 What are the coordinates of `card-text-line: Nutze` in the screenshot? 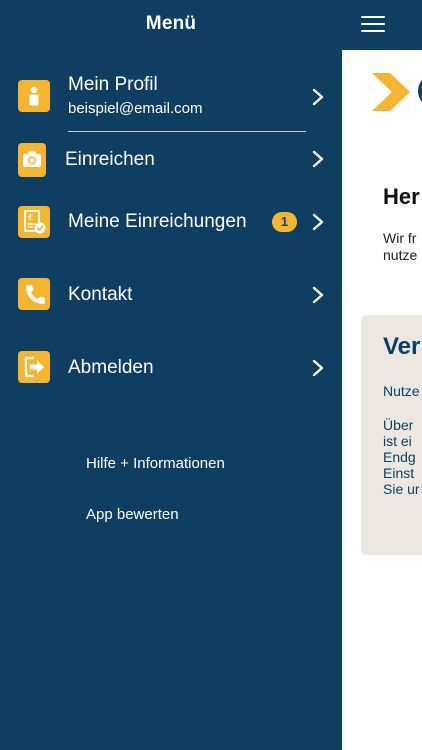 It's located at (401, 391).